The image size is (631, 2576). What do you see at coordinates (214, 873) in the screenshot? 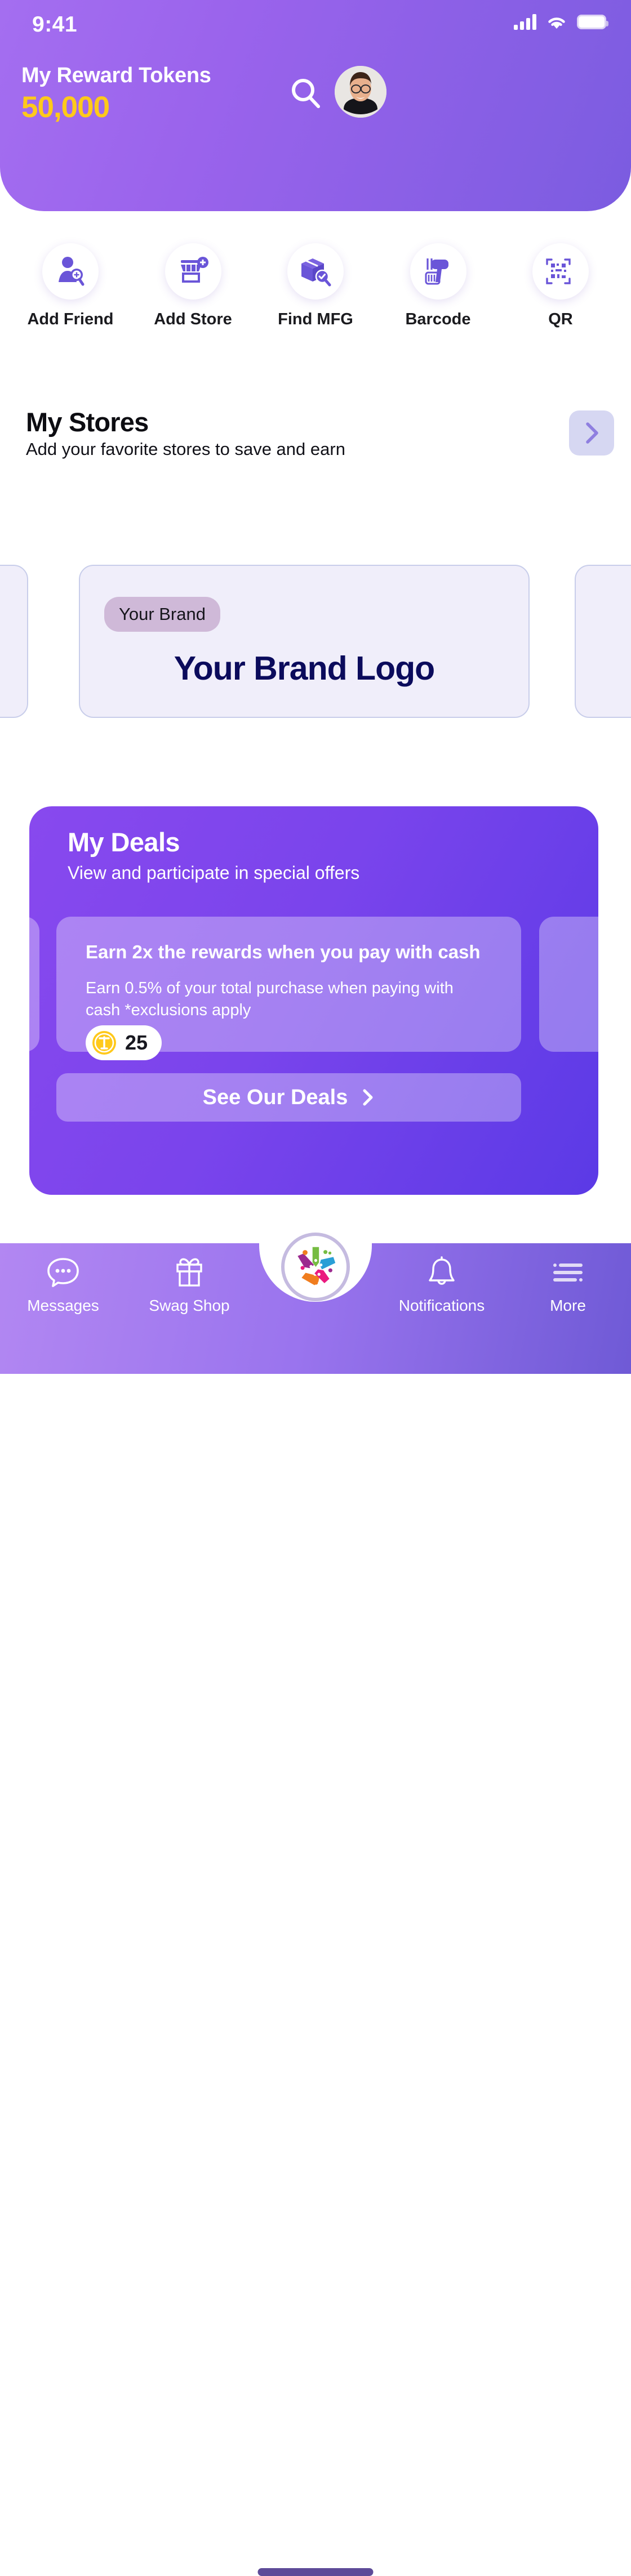
I see `my-deals-subtitle: View and participate in special offers` at bounding box center [214, 873].